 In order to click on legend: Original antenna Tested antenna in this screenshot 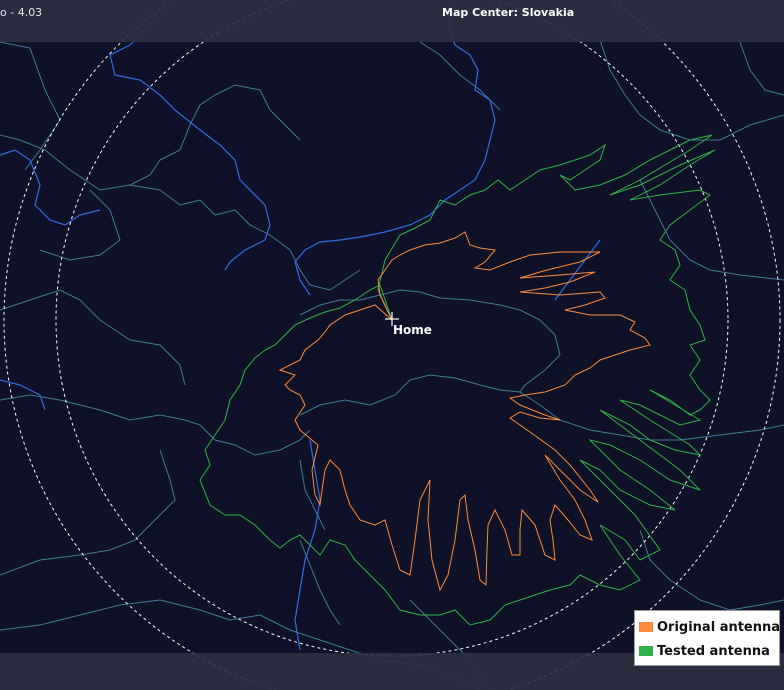, I will do `click(707, 638)`.